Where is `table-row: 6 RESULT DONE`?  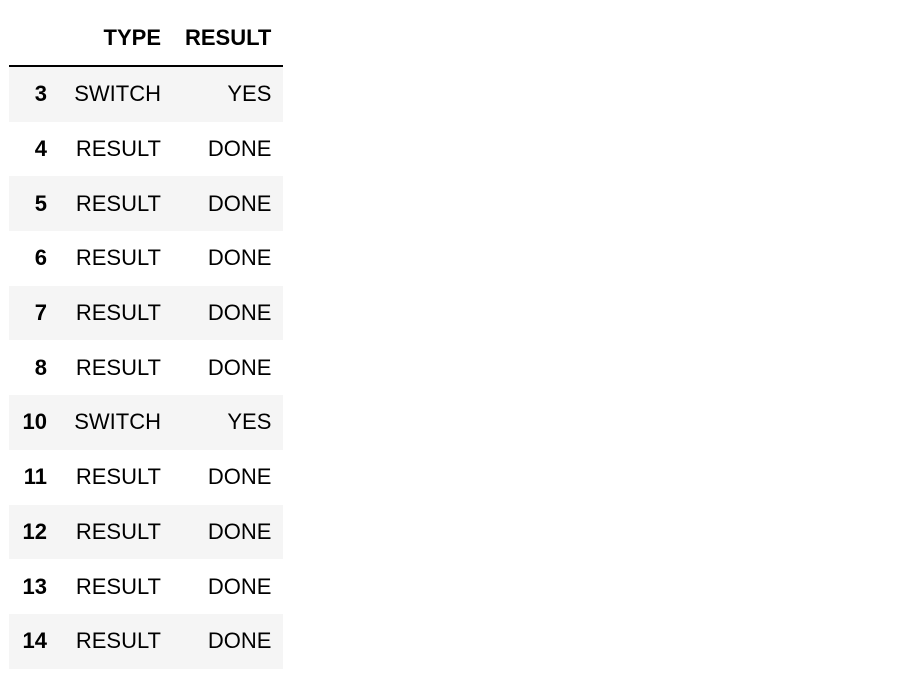
table-row: 6 RESULT DONE is located at coordinates (146, 258).